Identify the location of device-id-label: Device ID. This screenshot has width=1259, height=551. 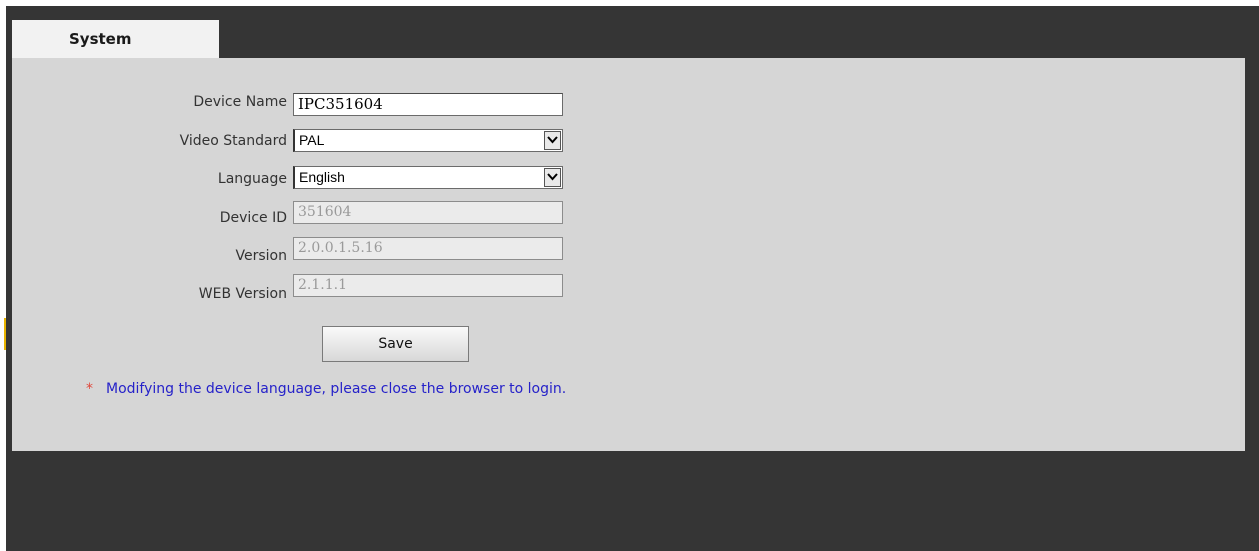
(253, 218).